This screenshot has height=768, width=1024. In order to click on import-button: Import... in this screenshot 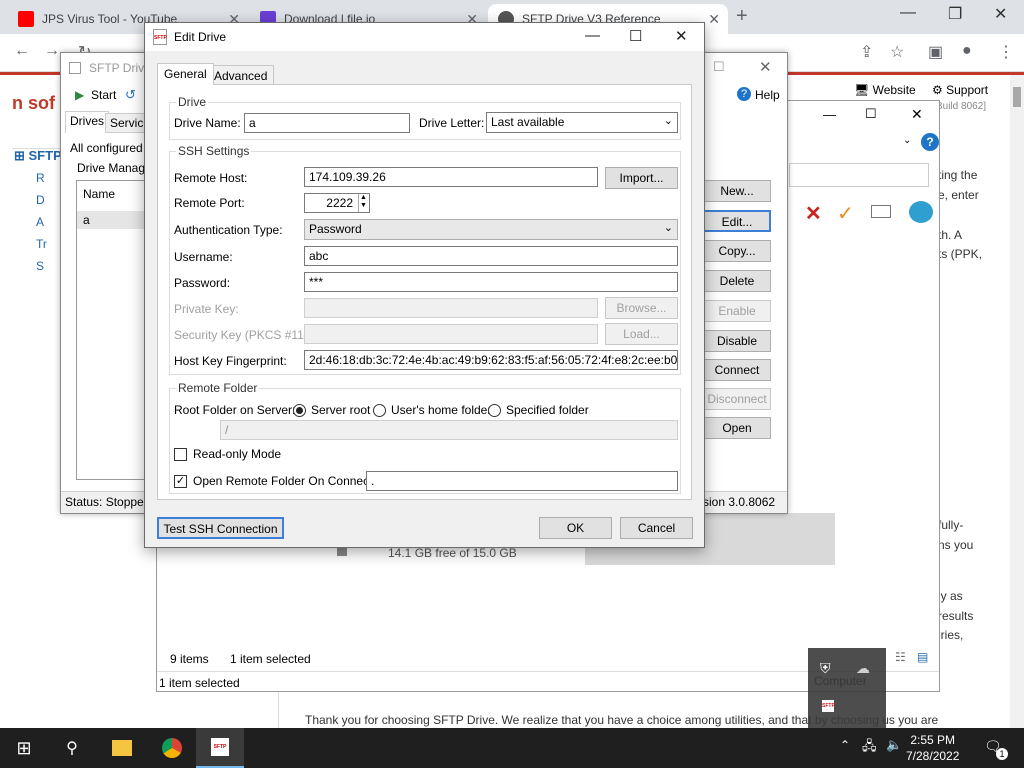, I will do `click(641, 178)`.